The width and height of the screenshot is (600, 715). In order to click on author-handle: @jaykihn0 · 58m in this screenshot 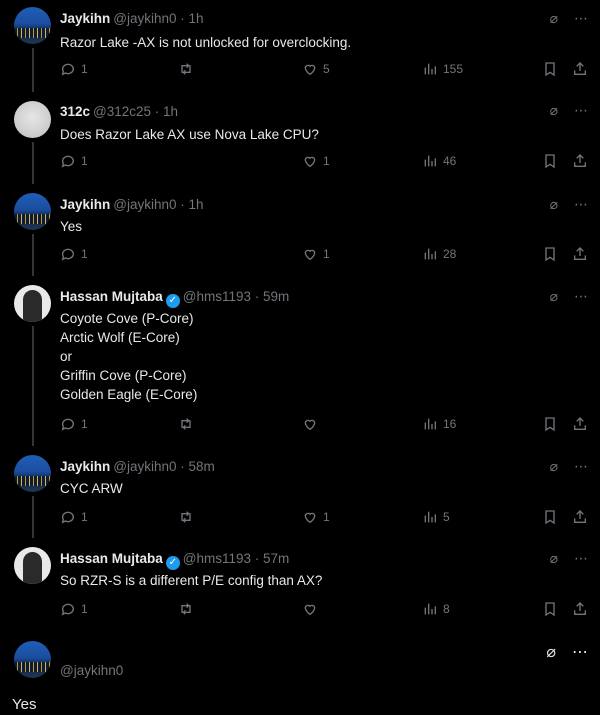, I will do `click(164, 466)`.